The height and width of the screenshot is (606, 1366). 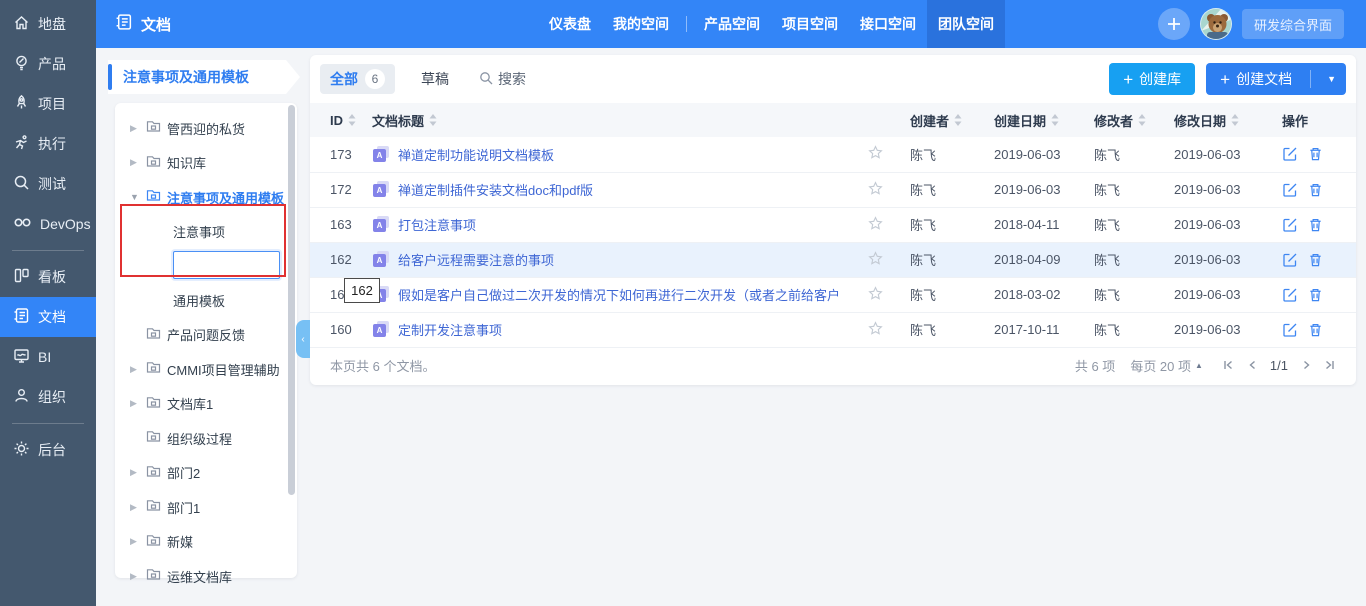 I want to click on doc-title-link: 打包注意事项, so click(x=437, y=224).